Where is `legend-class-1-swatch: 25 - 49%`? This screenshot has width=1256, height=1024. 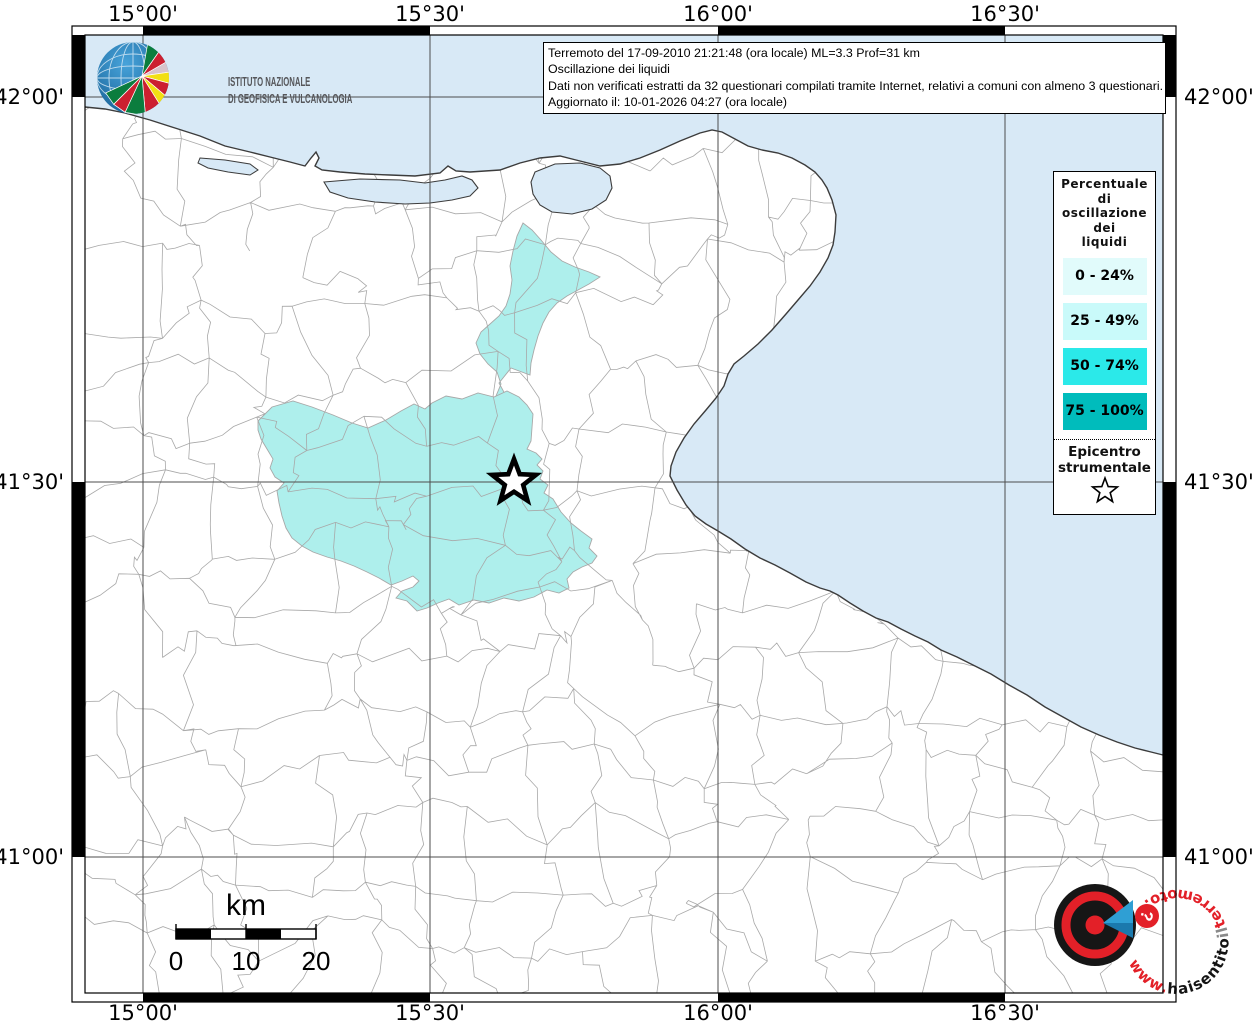 legend-class-1-swatch: 25 - 49% is located at coordinates (1104, 321).